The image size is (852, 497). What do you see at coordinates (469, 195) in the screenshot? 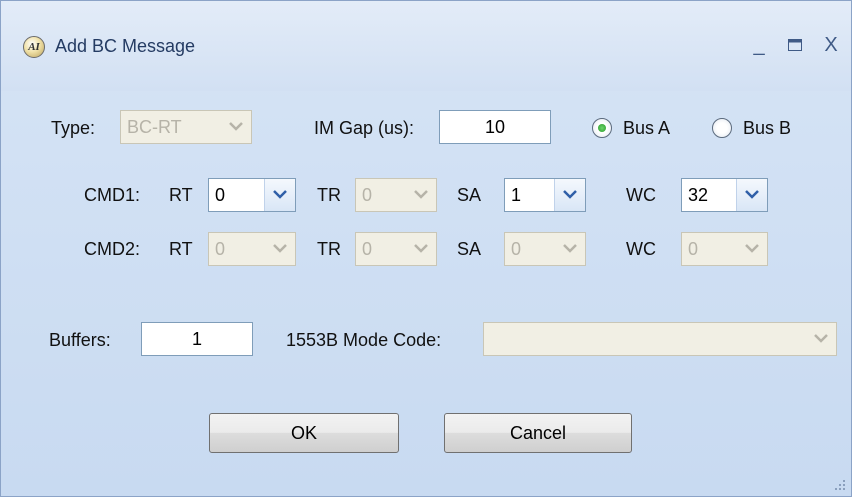
I see `cmd1-sa-label: SA` at bounding box center [469, 195].